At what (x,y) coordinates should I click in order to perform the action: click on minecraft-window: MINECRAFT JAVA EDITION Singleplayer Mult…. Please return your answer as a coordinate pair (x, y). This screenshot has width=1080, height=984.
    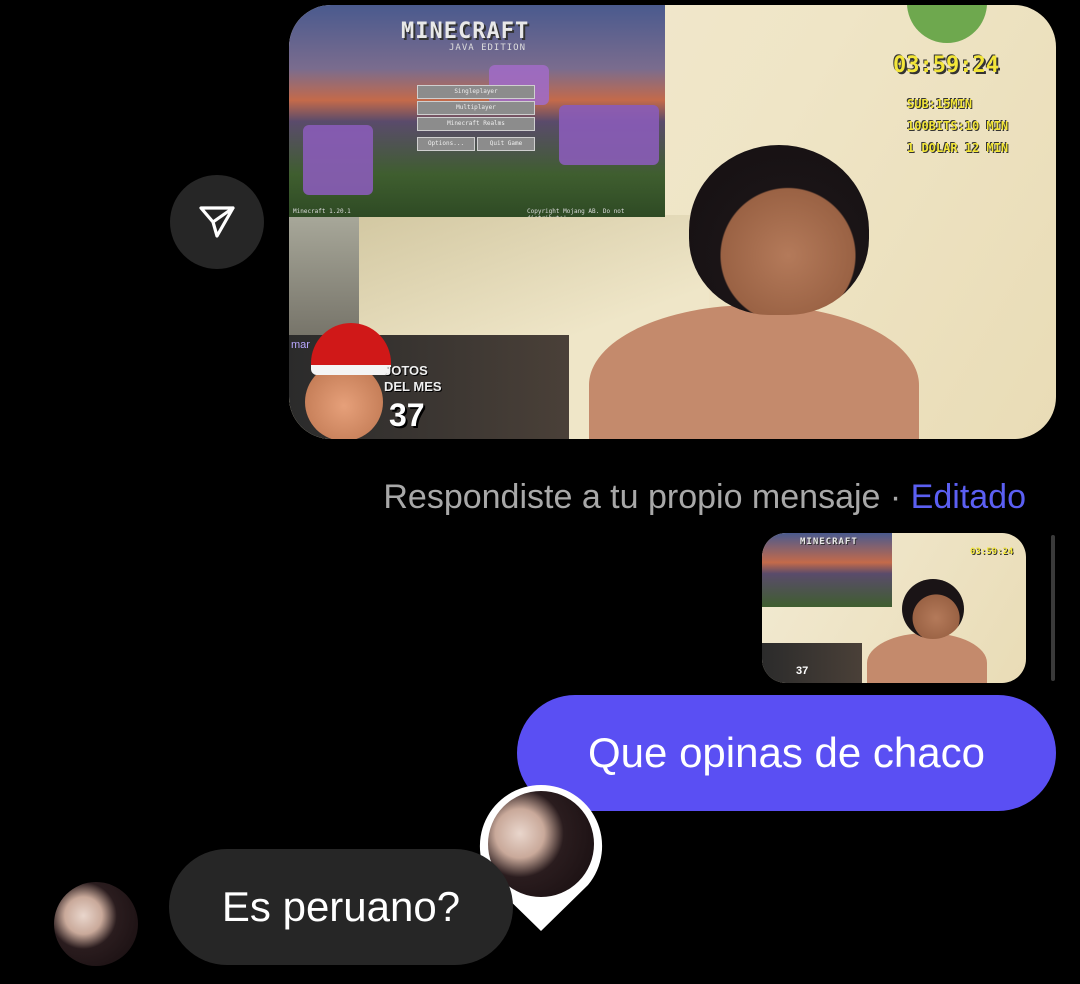
    Looking at the image, I should click on (477, 111).